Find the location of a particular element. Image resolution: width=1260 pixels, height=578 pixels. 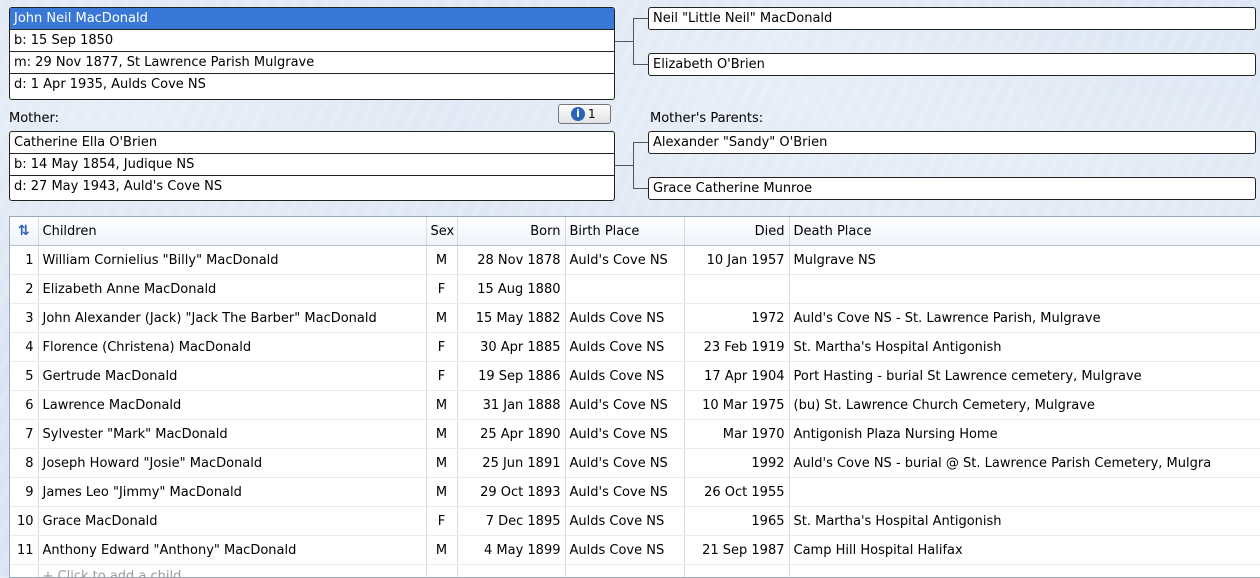

mother-death: d: 27 May 1943, Auld's Cove NS is located at coordinates (312, 186).